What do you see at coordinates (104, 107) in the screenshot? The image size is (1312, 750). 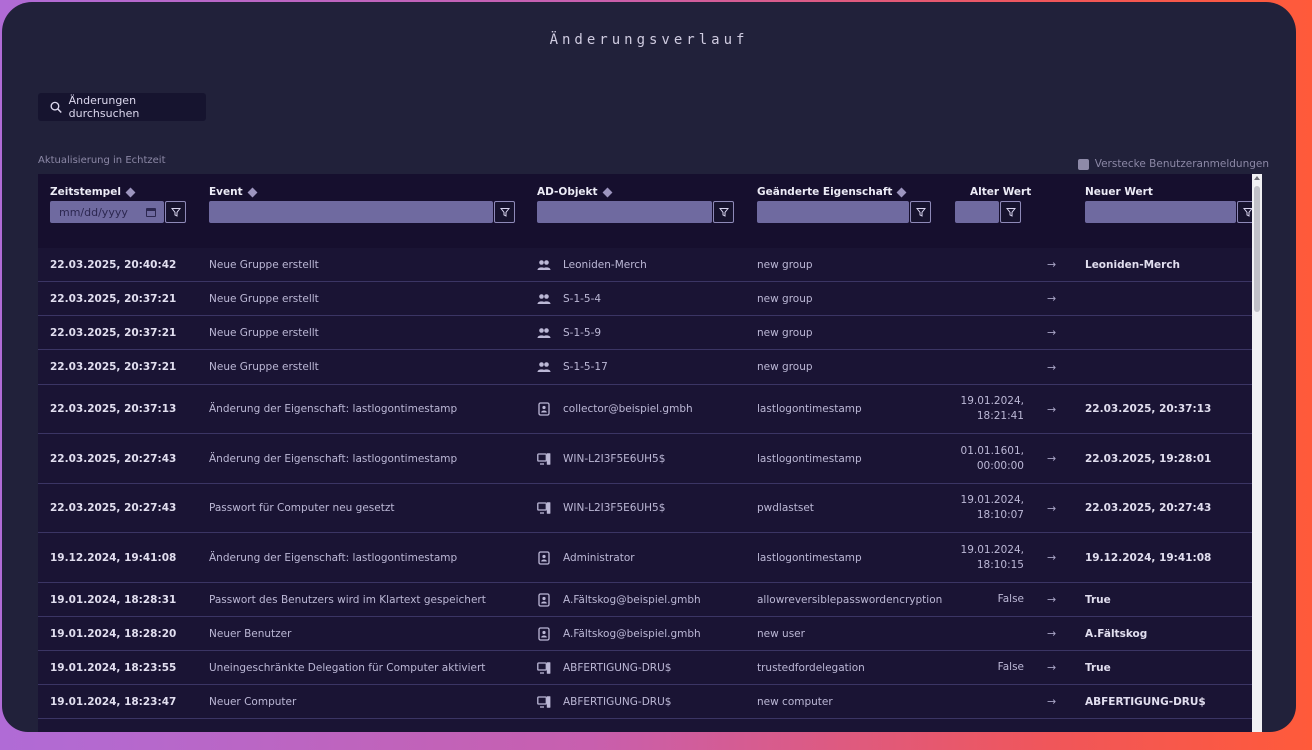 I see `search-button-label: Änderungen durchsuchen` at bounding box center [104, 107].